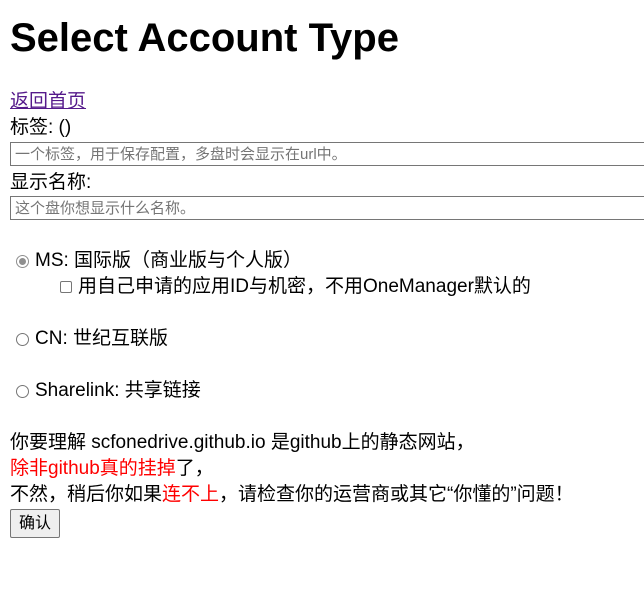 The image size is (644, 598). I want to click on own-app-checkbox-label: 用自己申请的应用ID与机密，不用OneManager默认的, so click(304, 286).